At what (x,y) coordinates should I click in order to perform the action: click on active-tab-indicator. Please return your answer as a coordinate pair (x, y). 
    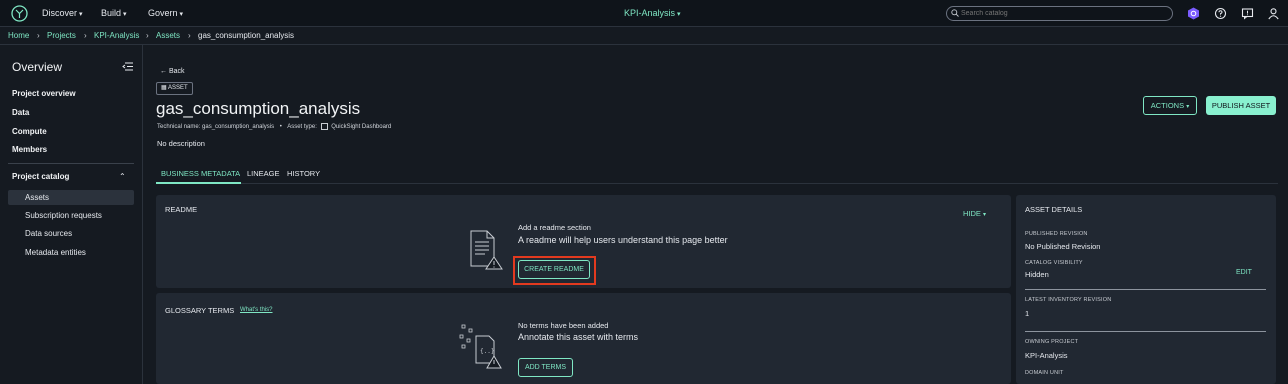
    Looking at the image, I should click on (198, 183).